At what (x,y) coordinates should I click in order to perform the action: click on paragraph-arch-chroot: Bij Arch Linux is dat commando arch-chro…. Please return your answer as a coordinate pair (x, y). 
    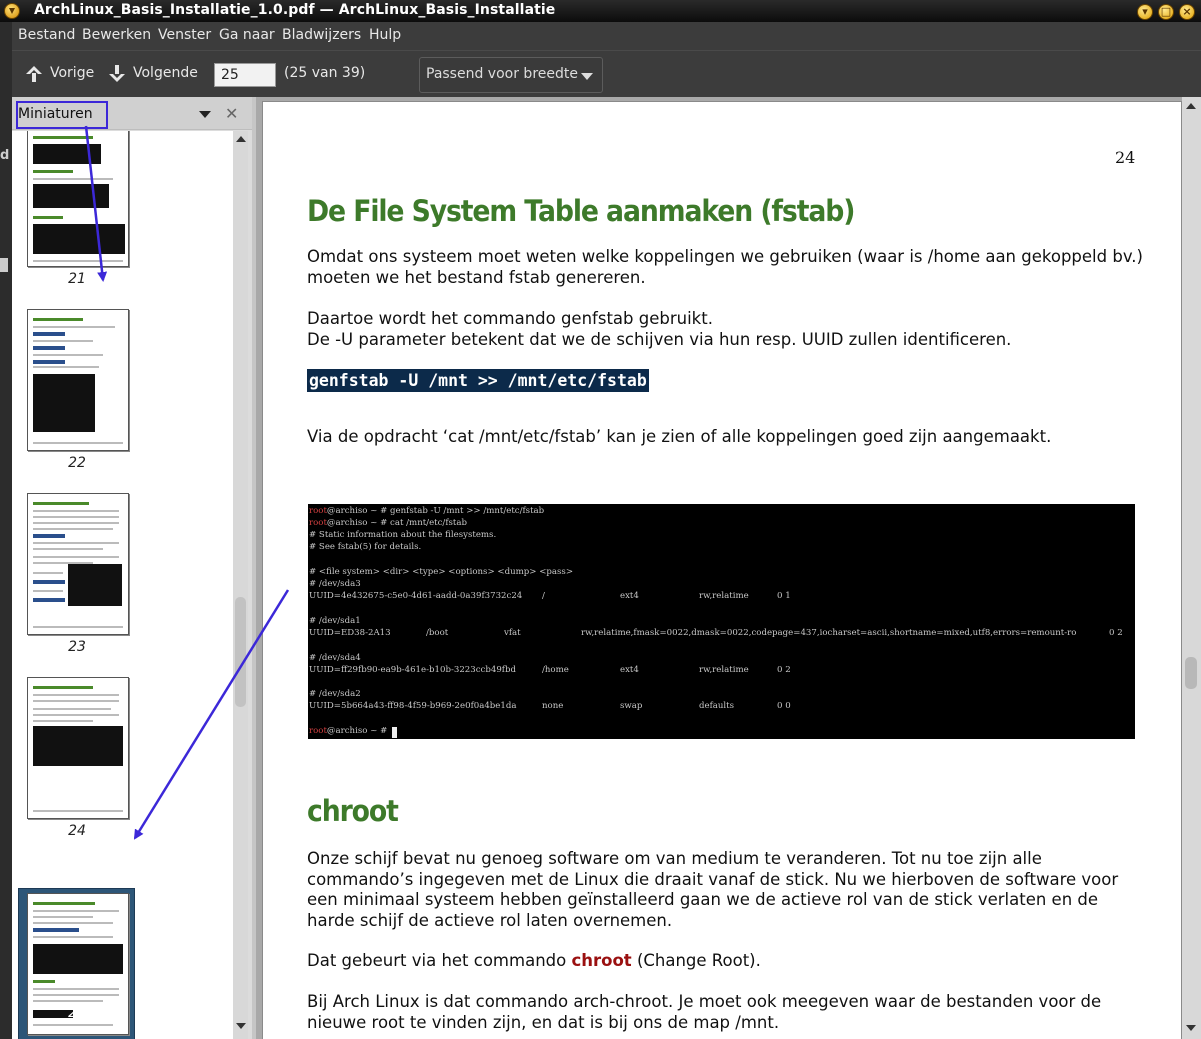
    Looking at the image, I should click on (704, 1012).